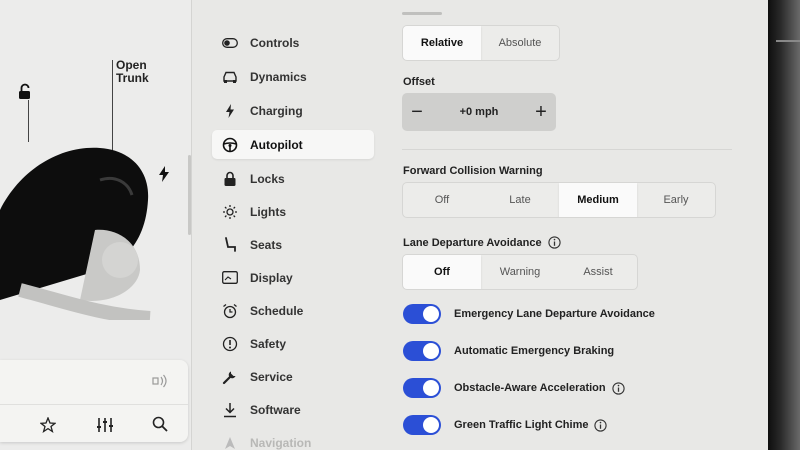 The height and width of the screenshot is (450, 800). I want to click on menu-item-label: Software, so click(275, 409).